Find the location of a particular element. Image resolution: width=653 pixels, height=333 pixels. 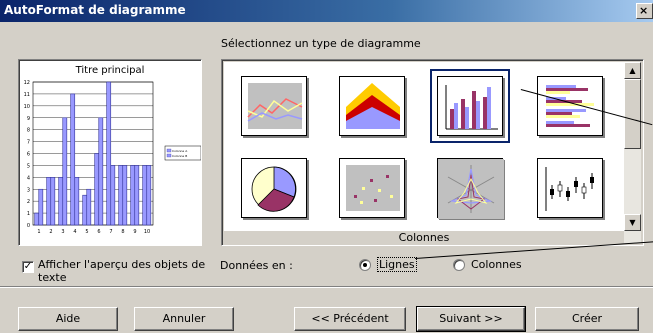

preview-y-tick: 10 is located at coordinates (27, 107).